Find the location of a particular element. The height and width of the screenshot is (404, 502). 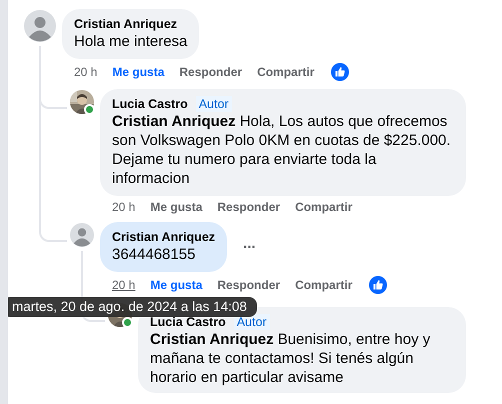

comment-text: Hola me interesa is located at coordinates (131, 41).